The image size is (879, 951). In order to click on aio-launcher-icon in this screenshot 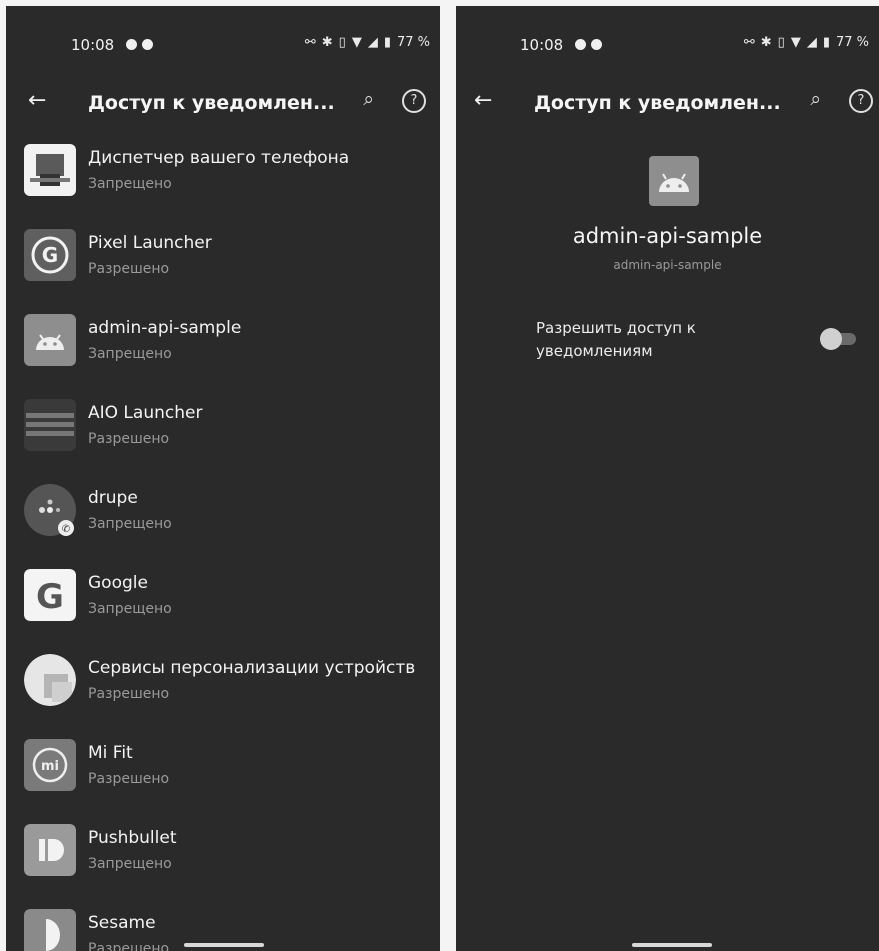, I will do `click(50, 425)`.